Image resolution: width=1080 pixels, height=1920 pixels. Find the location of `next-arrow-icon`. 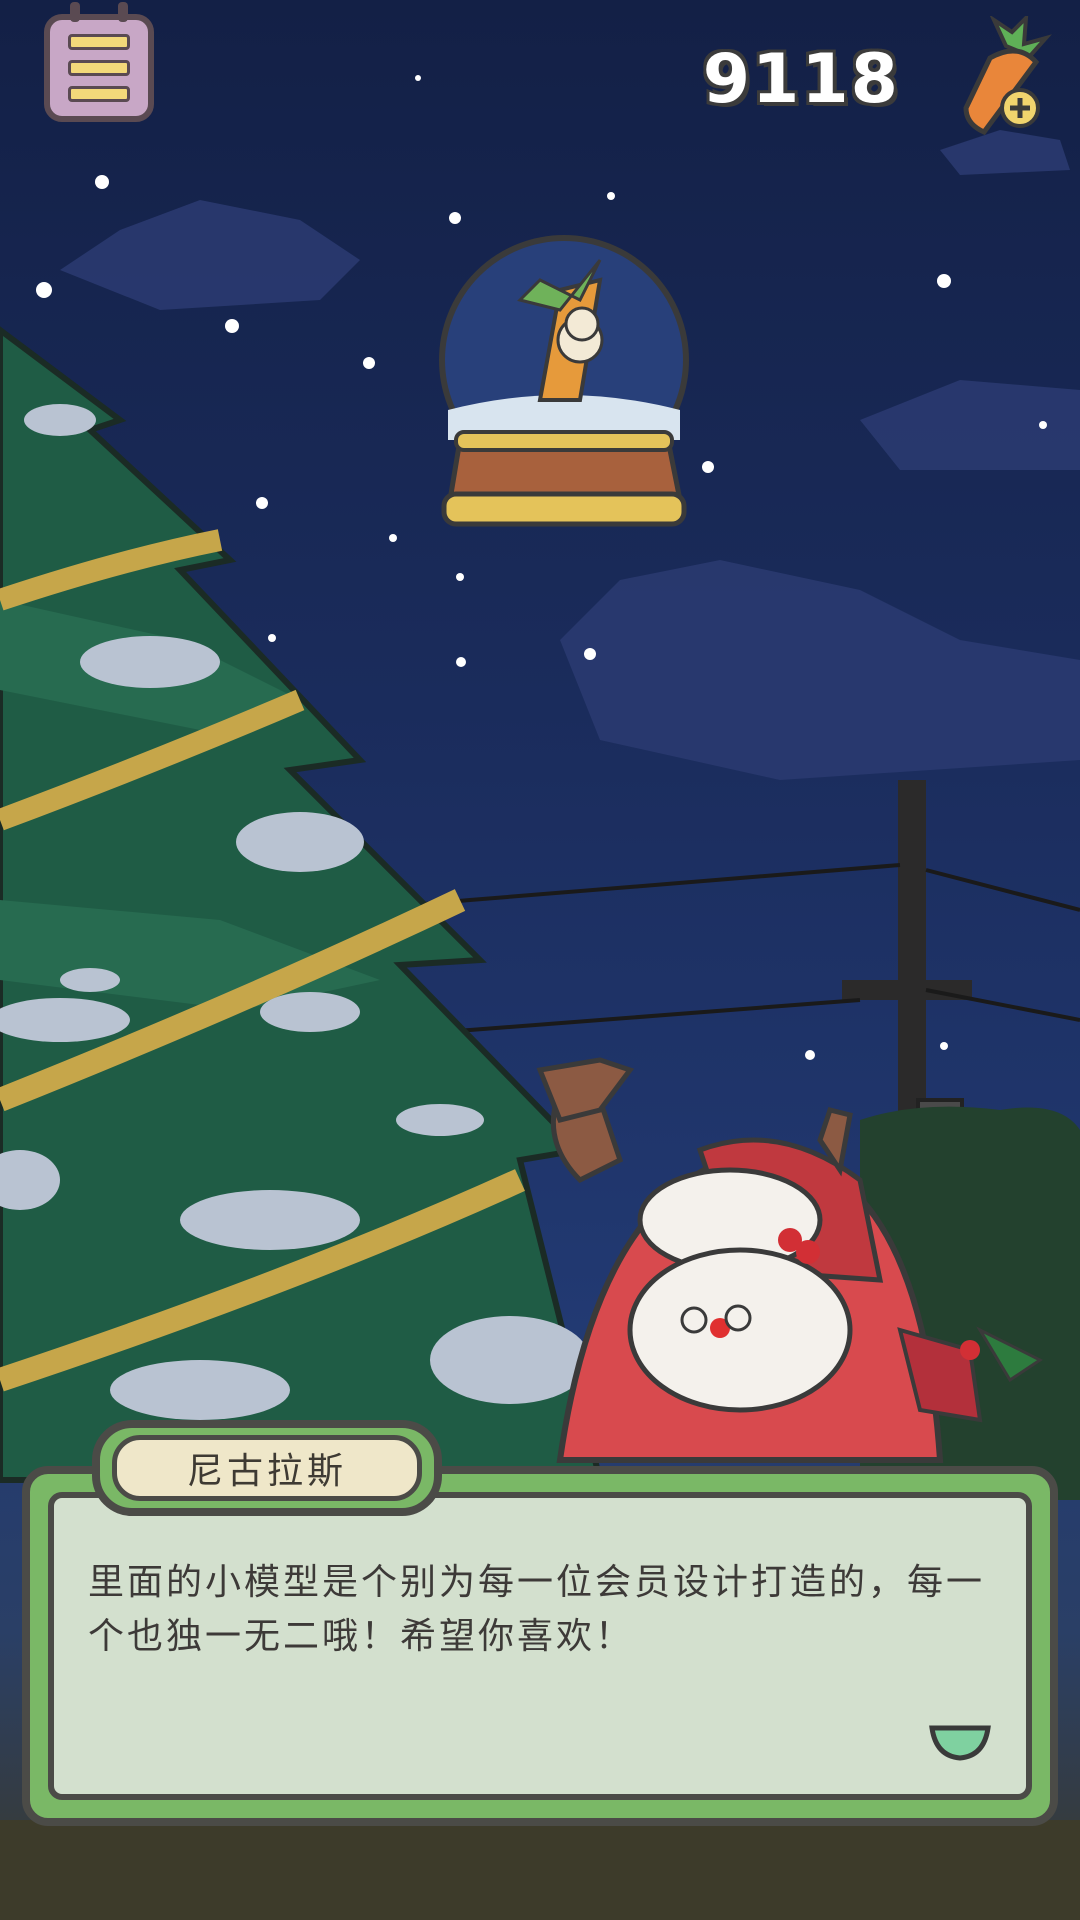

next-arrow-icon is located at coordinates (960, 1742).